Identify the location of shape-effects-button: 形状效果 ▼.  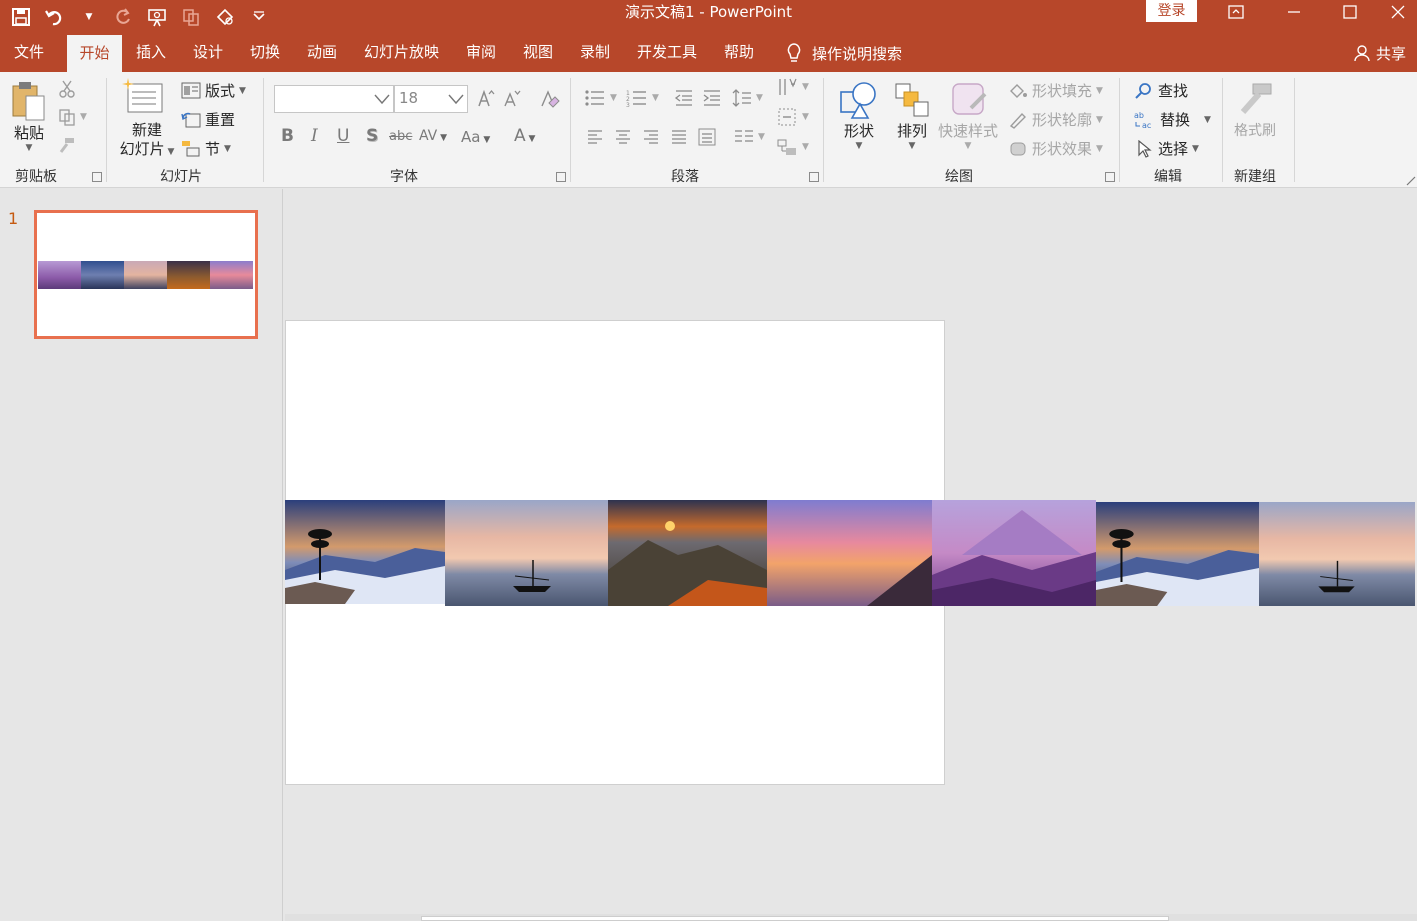
(1055, 148).